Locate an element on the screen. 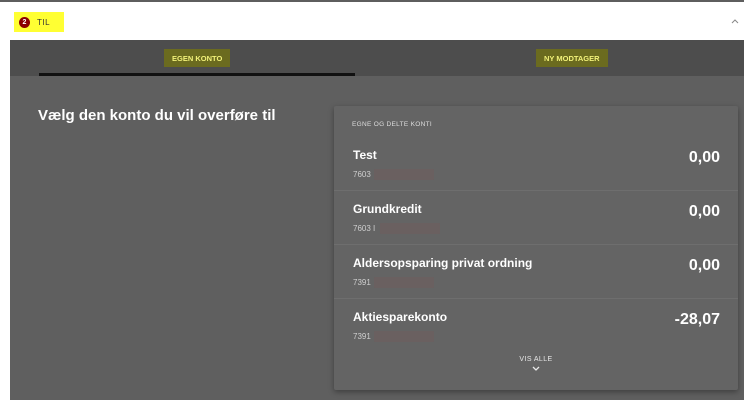  account-name: Aldersopsparing privat ordning is located at coordinates (443, 263).